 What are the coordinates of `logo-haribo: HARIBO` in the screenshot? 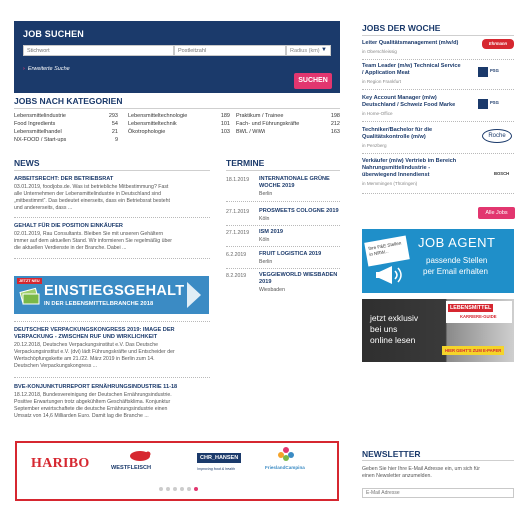 It's located at (60, 464).